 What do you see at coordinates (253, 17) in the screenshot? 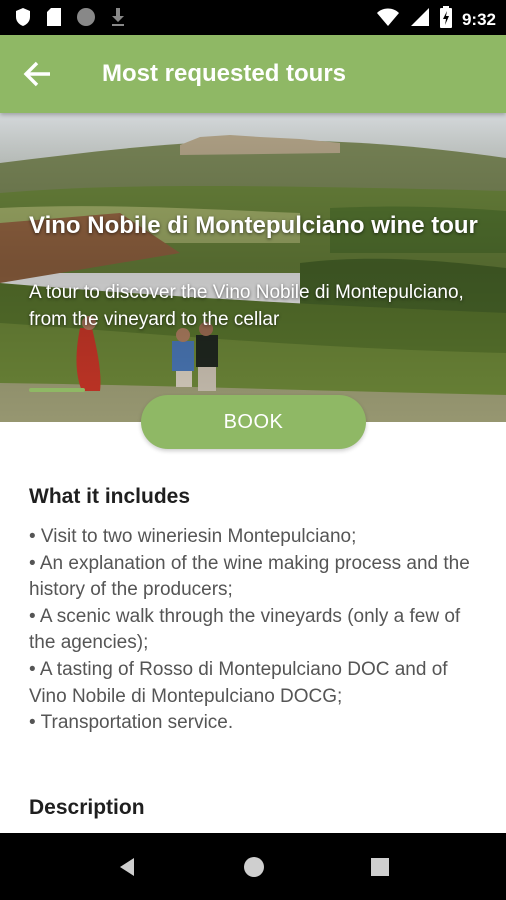
I see `status-bar: 9:32` at bounding box center [253, 17].